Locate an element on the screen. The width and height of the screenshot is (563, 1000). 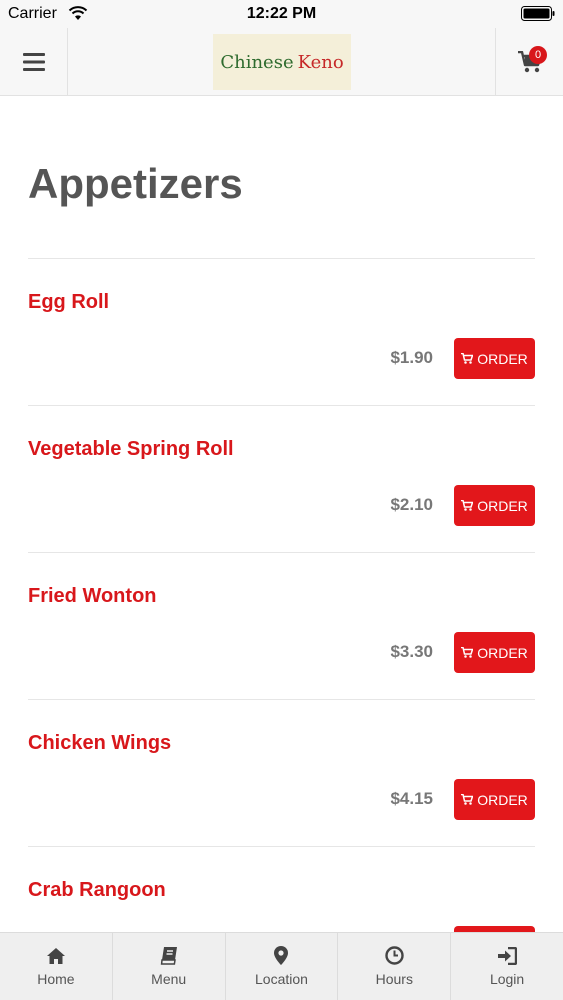
logo-word-2: Keno is located at coordinates (320, 62).